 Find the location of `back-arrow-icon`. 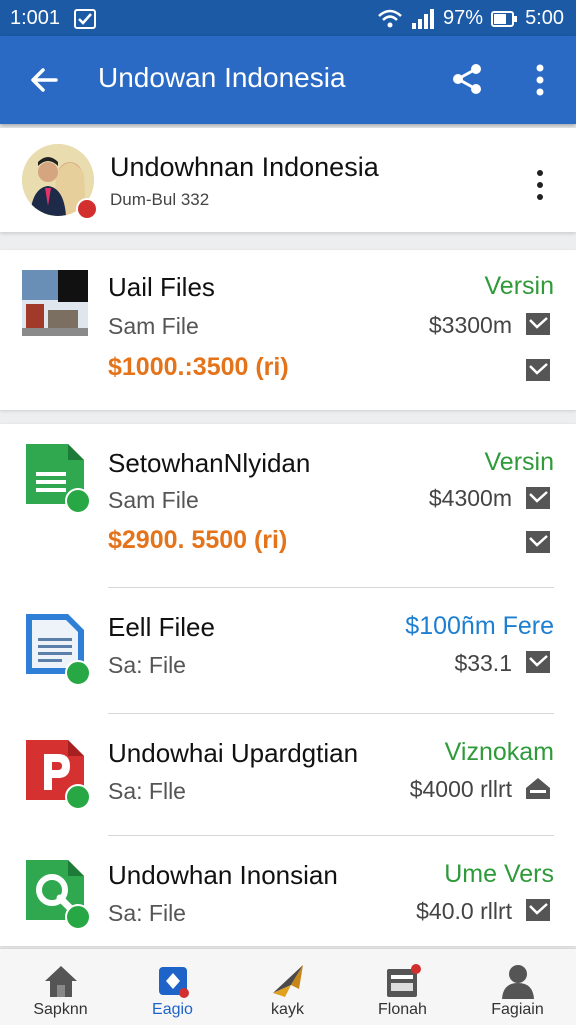

back-arrow-icon is located at coordinates (44, 80).